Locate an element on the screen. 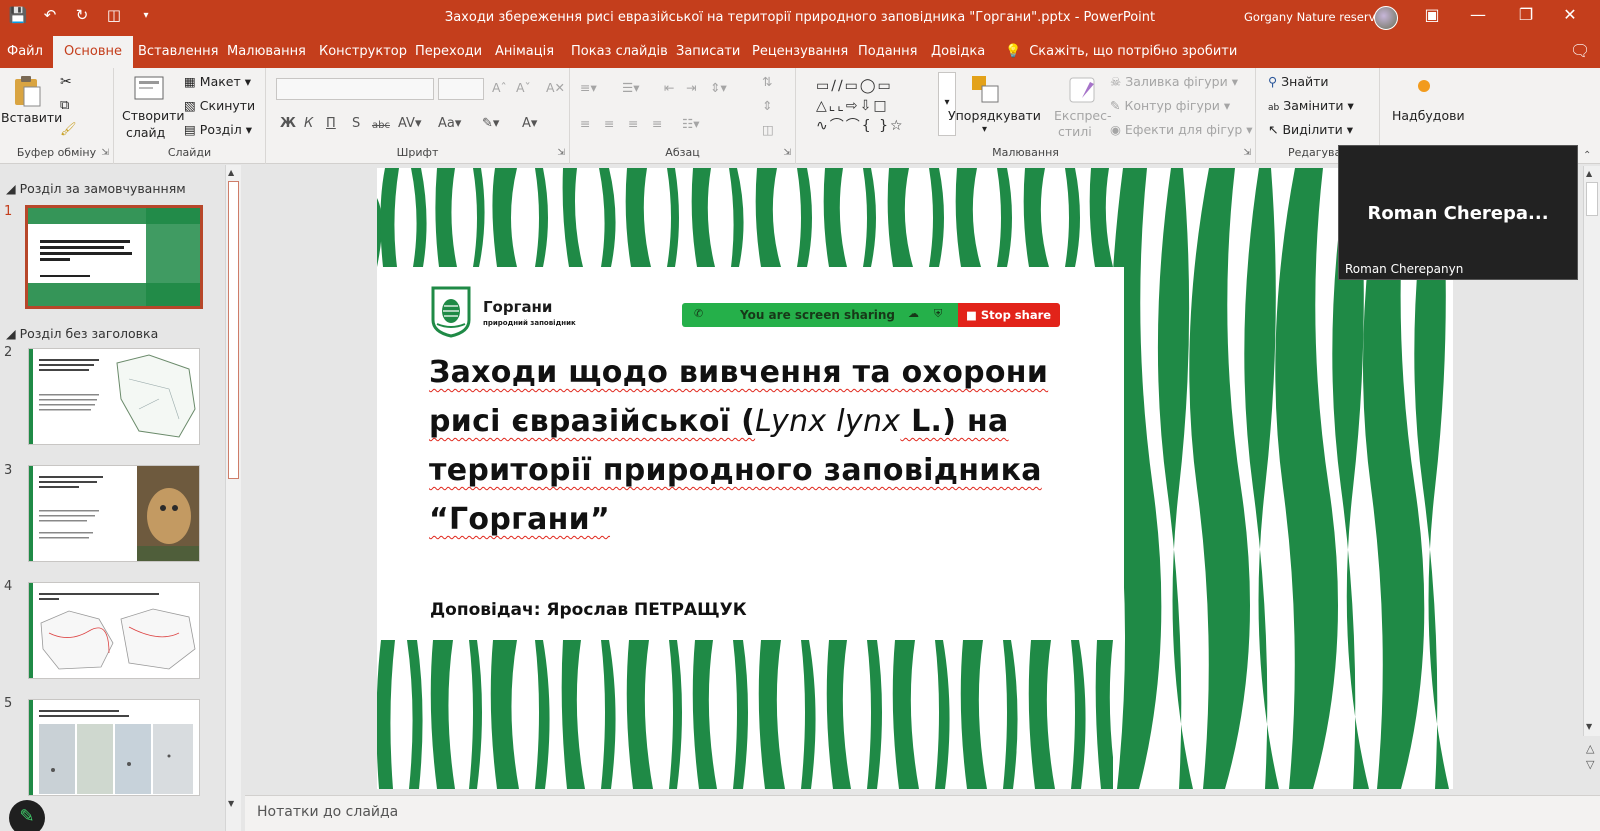  participant-video-tile: Roman Cherepa... Roman Cherepanyn is located at coordinates (1458, 212).